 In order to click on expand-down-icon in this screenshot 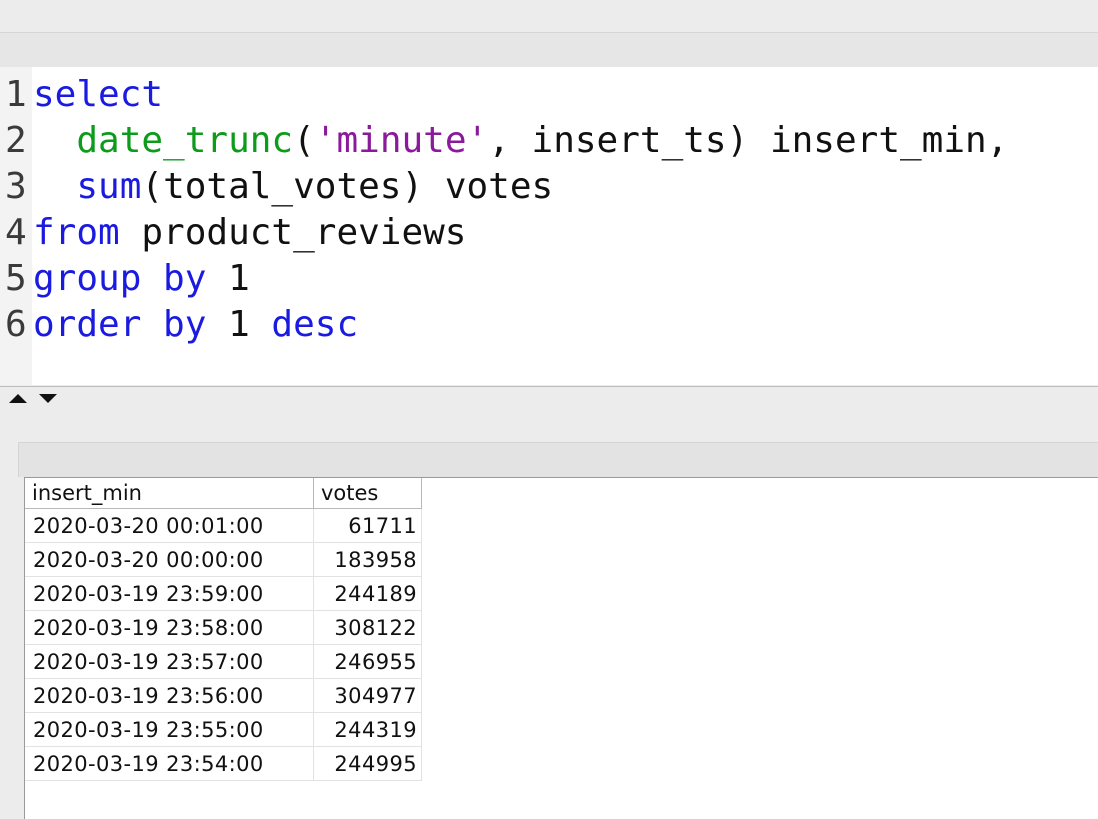, I will do `click(48, 398)`.